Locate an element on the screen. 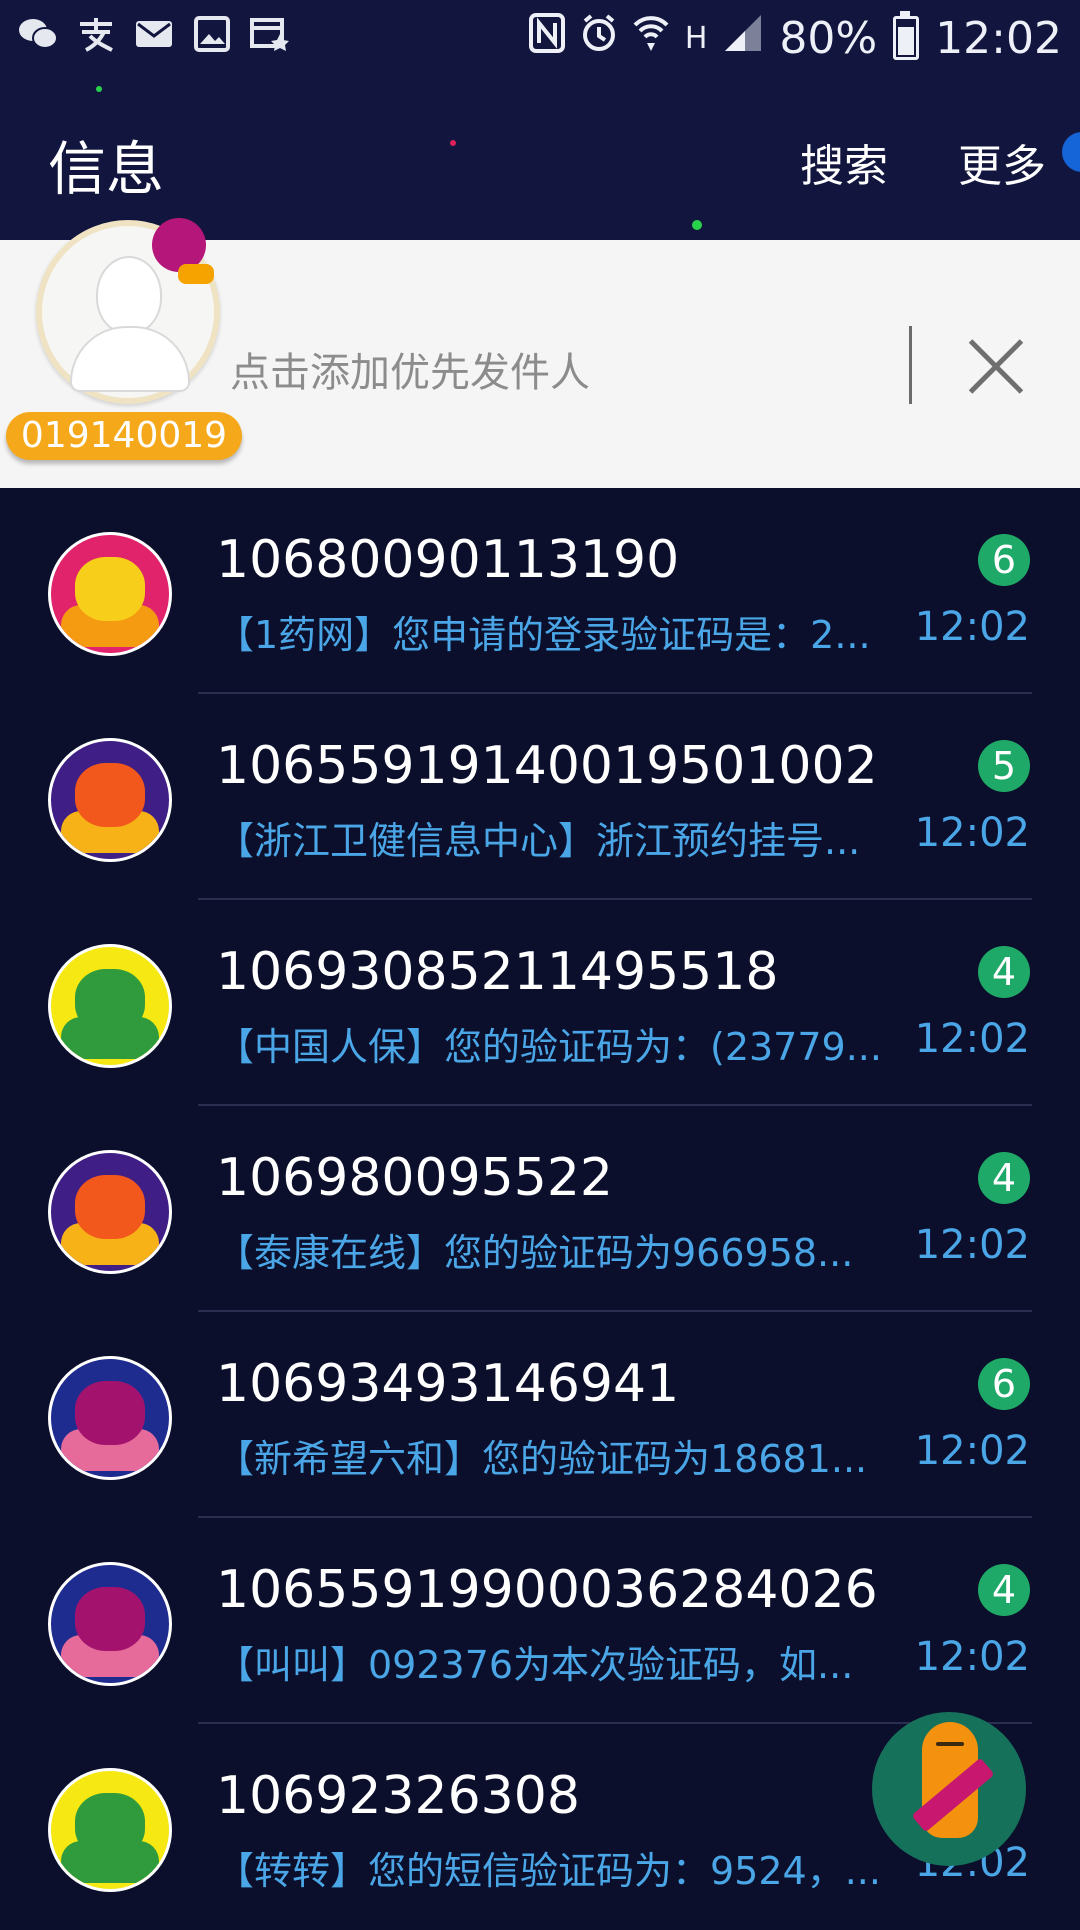 This screenshot has width=1080, height=1930. calendar-icon is located at coordinates (270, 34).